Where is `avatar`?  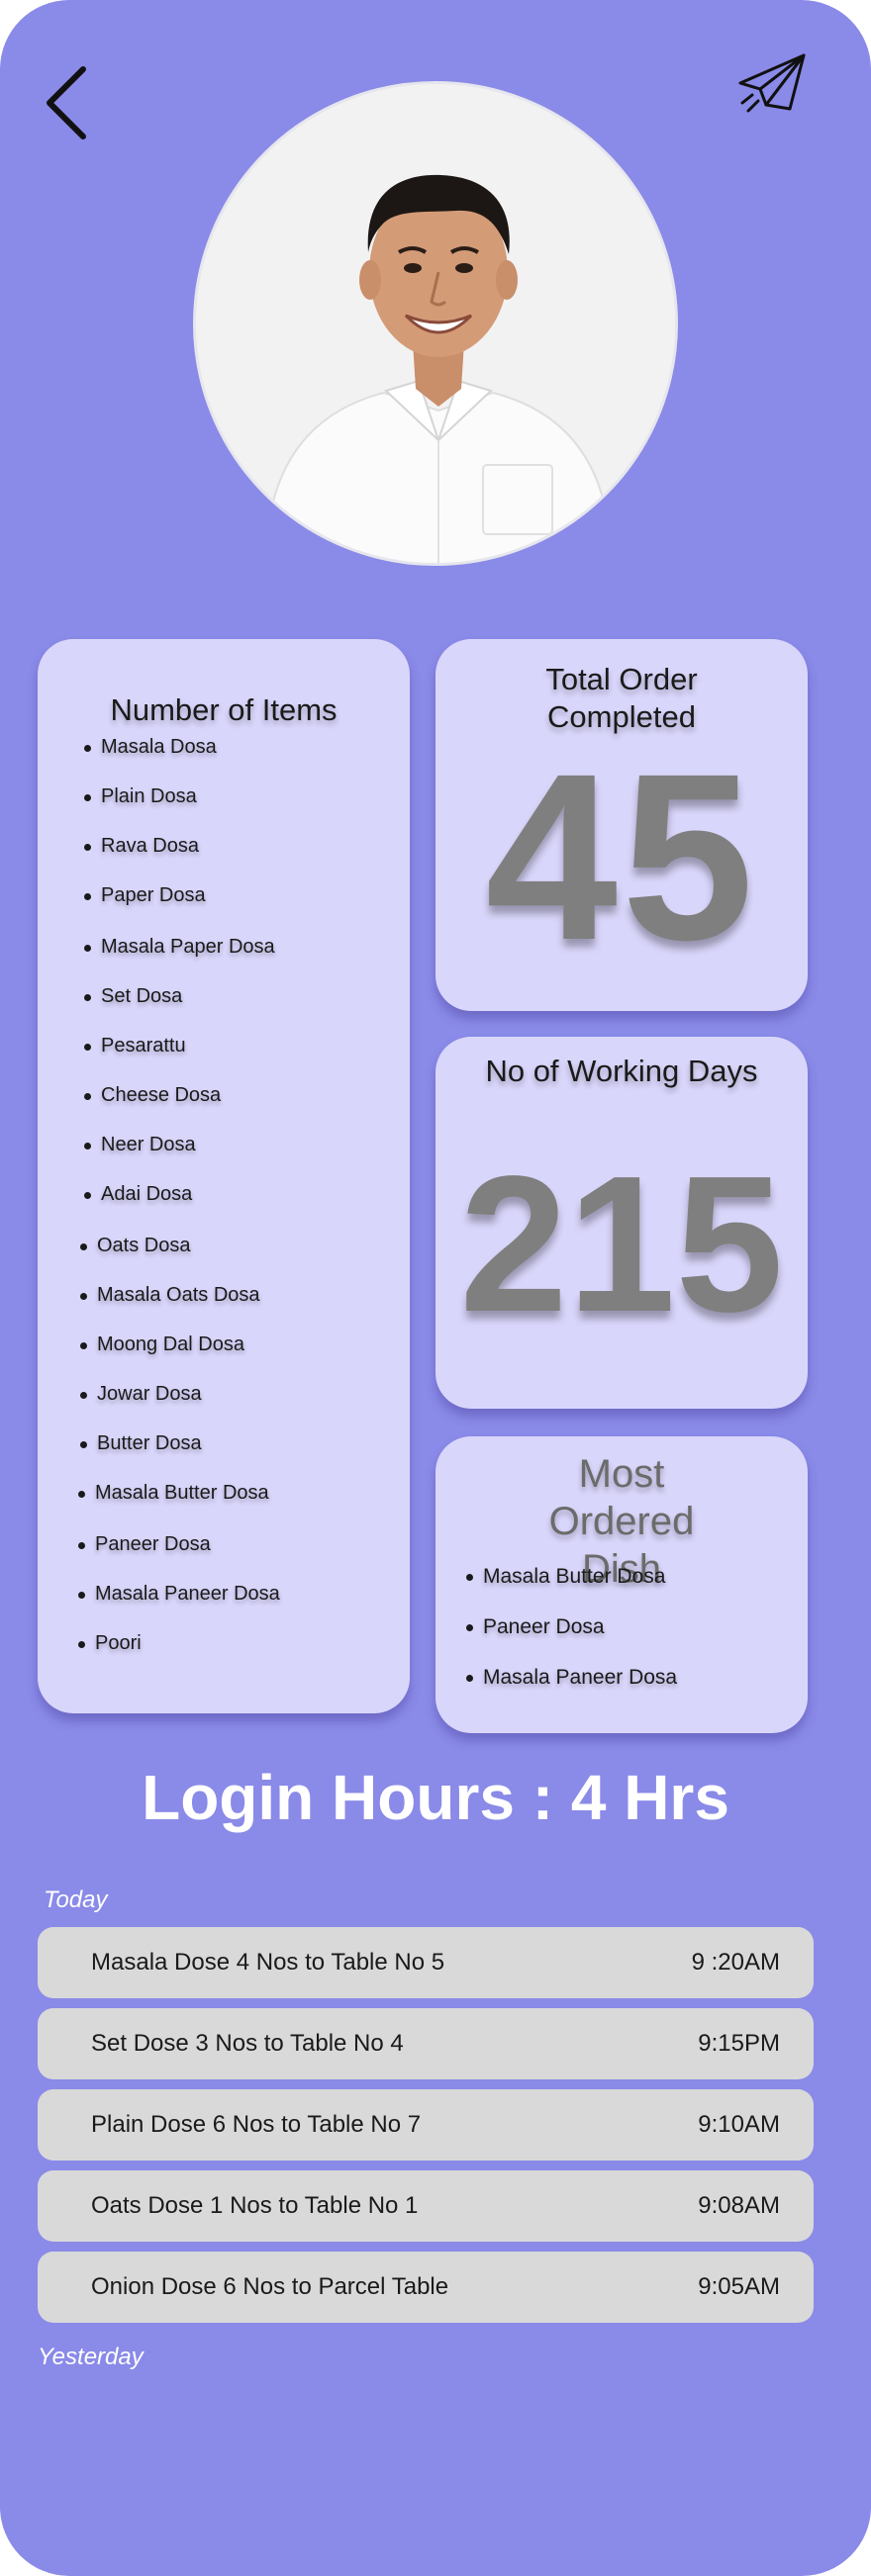 avatar is located at coordinates (435, 324).